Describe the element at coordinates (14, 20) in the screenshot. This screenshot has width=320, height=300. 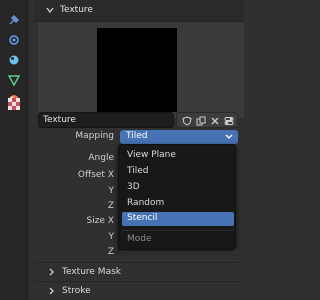
I see `tool-icon` at that location.